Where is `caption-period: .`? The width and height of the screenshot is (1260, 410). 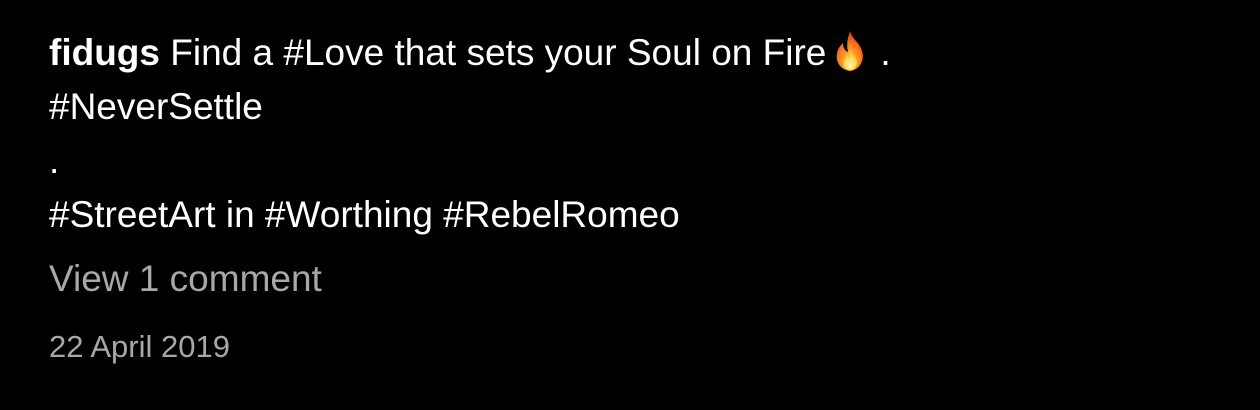
caption-period: . is located at coordinates (885, 52).